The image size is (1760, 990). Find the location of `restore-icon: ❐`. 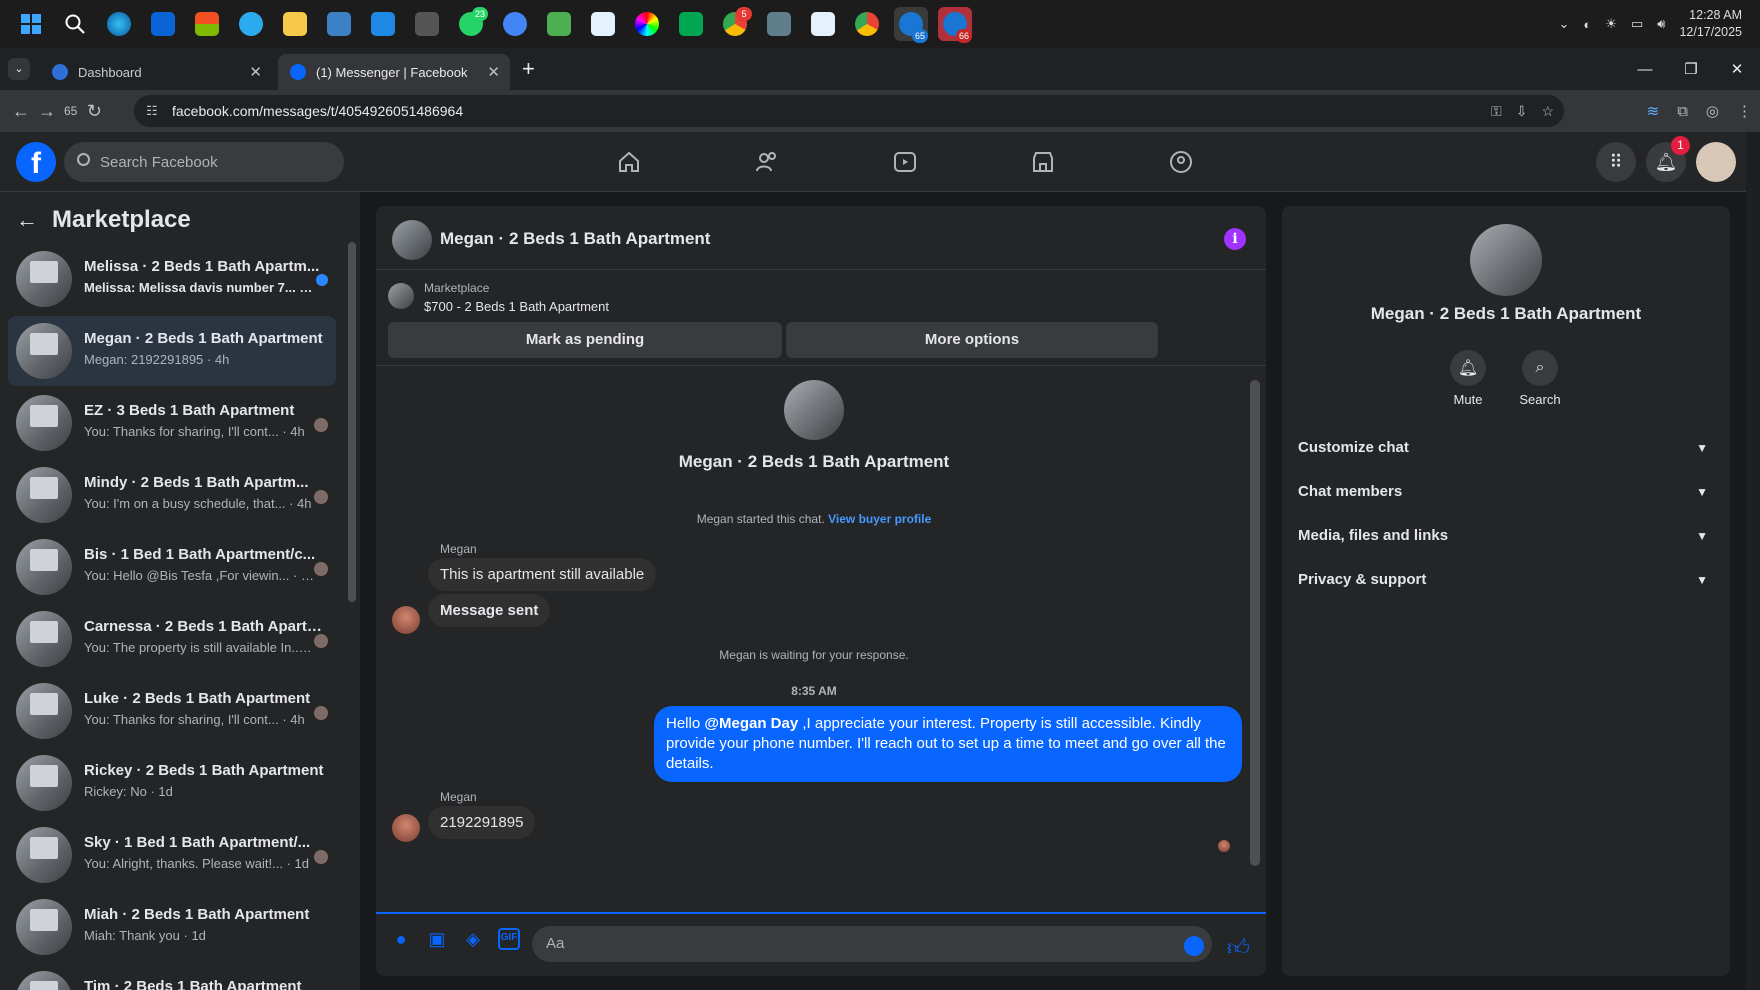

restore-icon: ❐ is located at coordinates (1691, 69).